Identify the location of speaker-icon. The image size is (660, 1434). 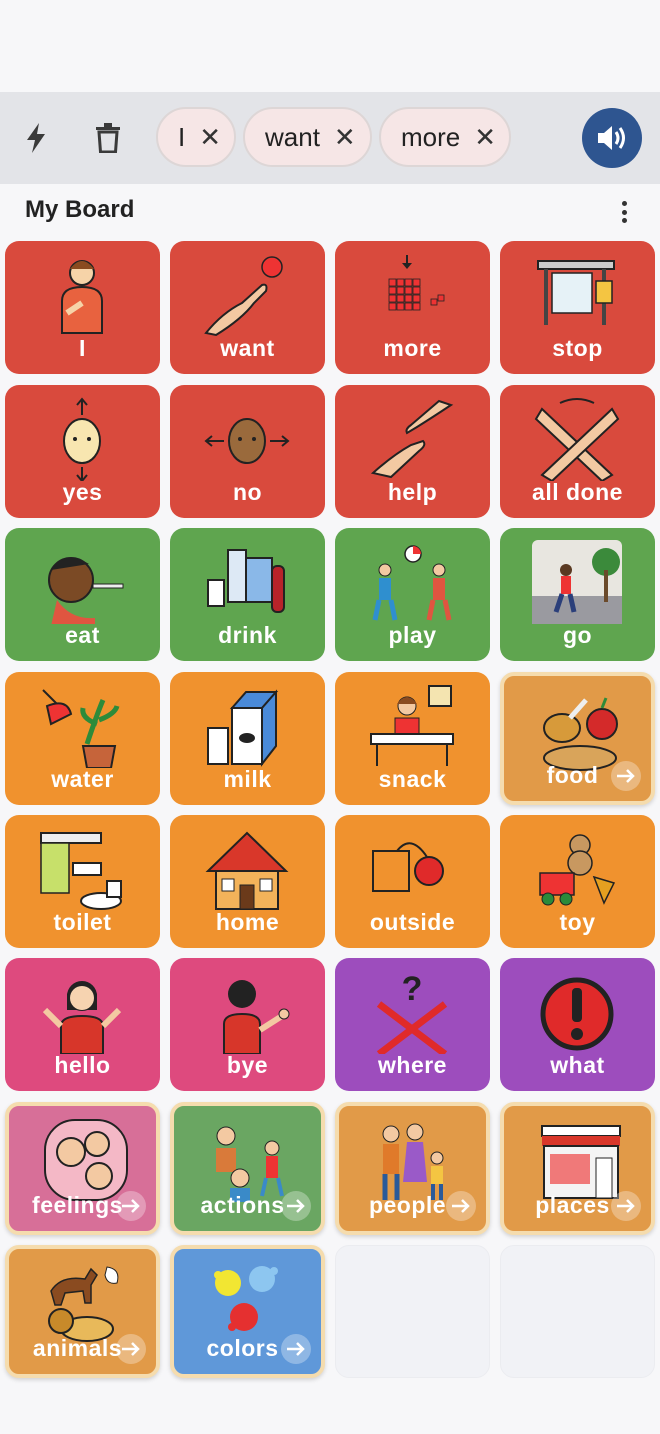
(611, 138).